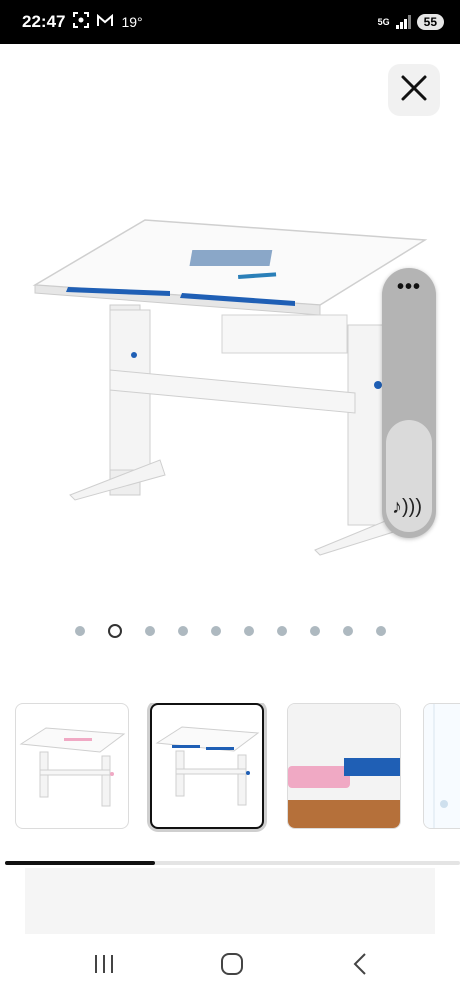 Image resolution: width=460 pixels, height=997 pixels. Describe the element at coordinates (115, 631) in the screenshot. I see `pagination-dot-active` at that location.